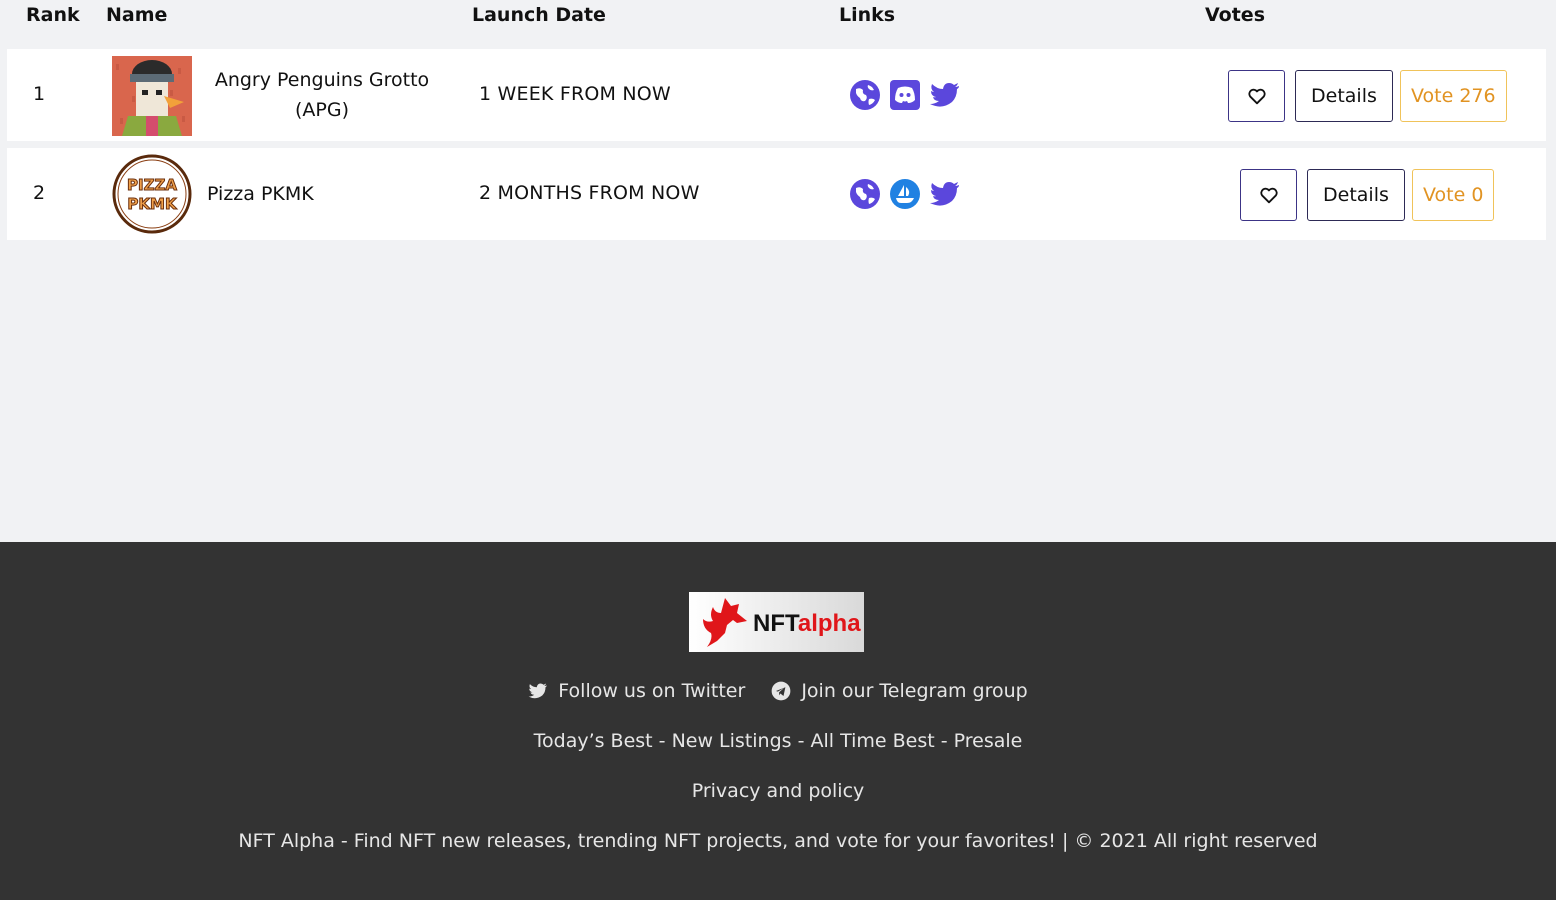 The width and height of the screenshot is (1556, 900). I want to click on project-avatar: PIZZA PKMK, so click(152, 194).